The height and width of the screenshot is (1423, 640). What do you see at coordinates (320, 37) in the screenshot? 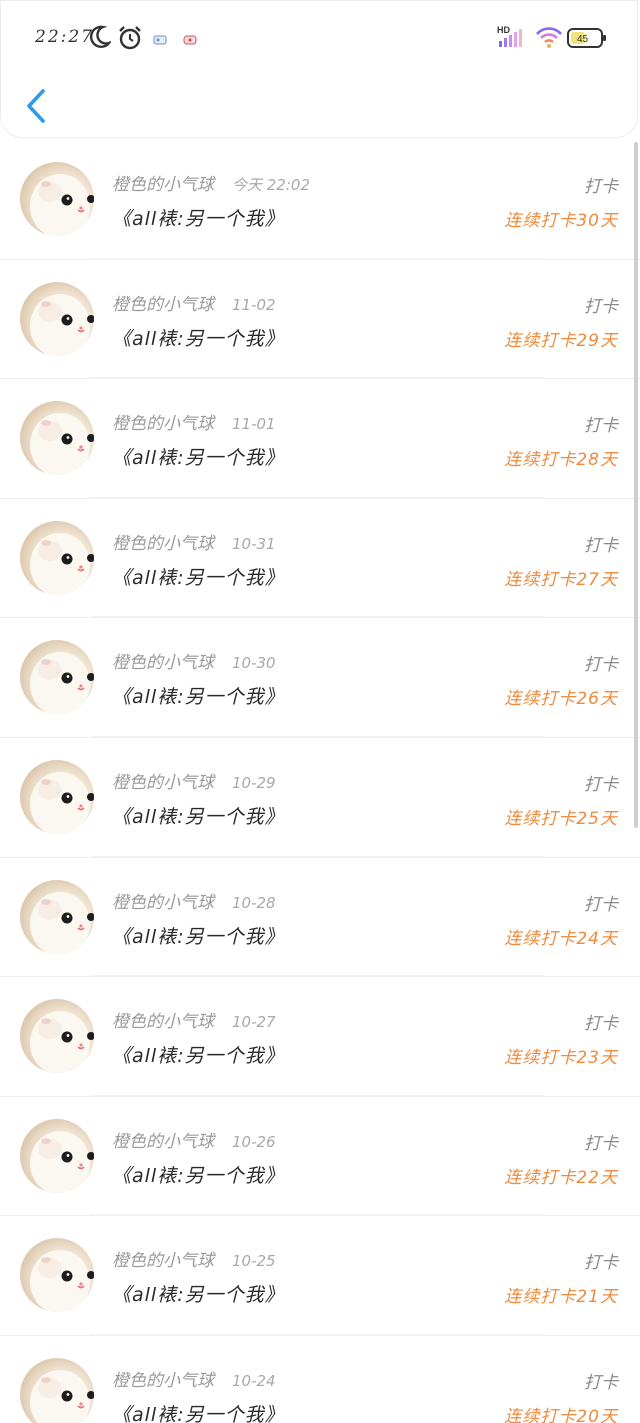
I see `status-bar: 22:27 HD 45` at bounding box center [320, 37].